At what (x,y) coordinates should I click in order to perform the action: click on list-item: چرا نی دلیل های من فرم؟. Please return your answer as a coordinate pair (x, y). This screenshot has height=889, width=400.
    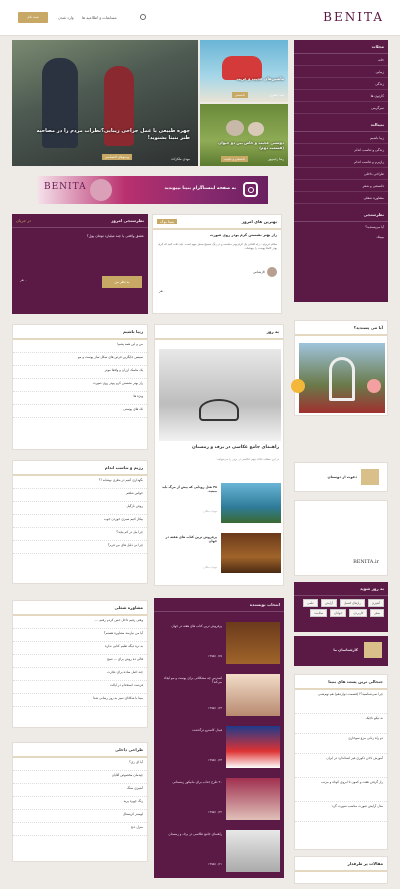
    Looking at the image, I should click on (80, 547).